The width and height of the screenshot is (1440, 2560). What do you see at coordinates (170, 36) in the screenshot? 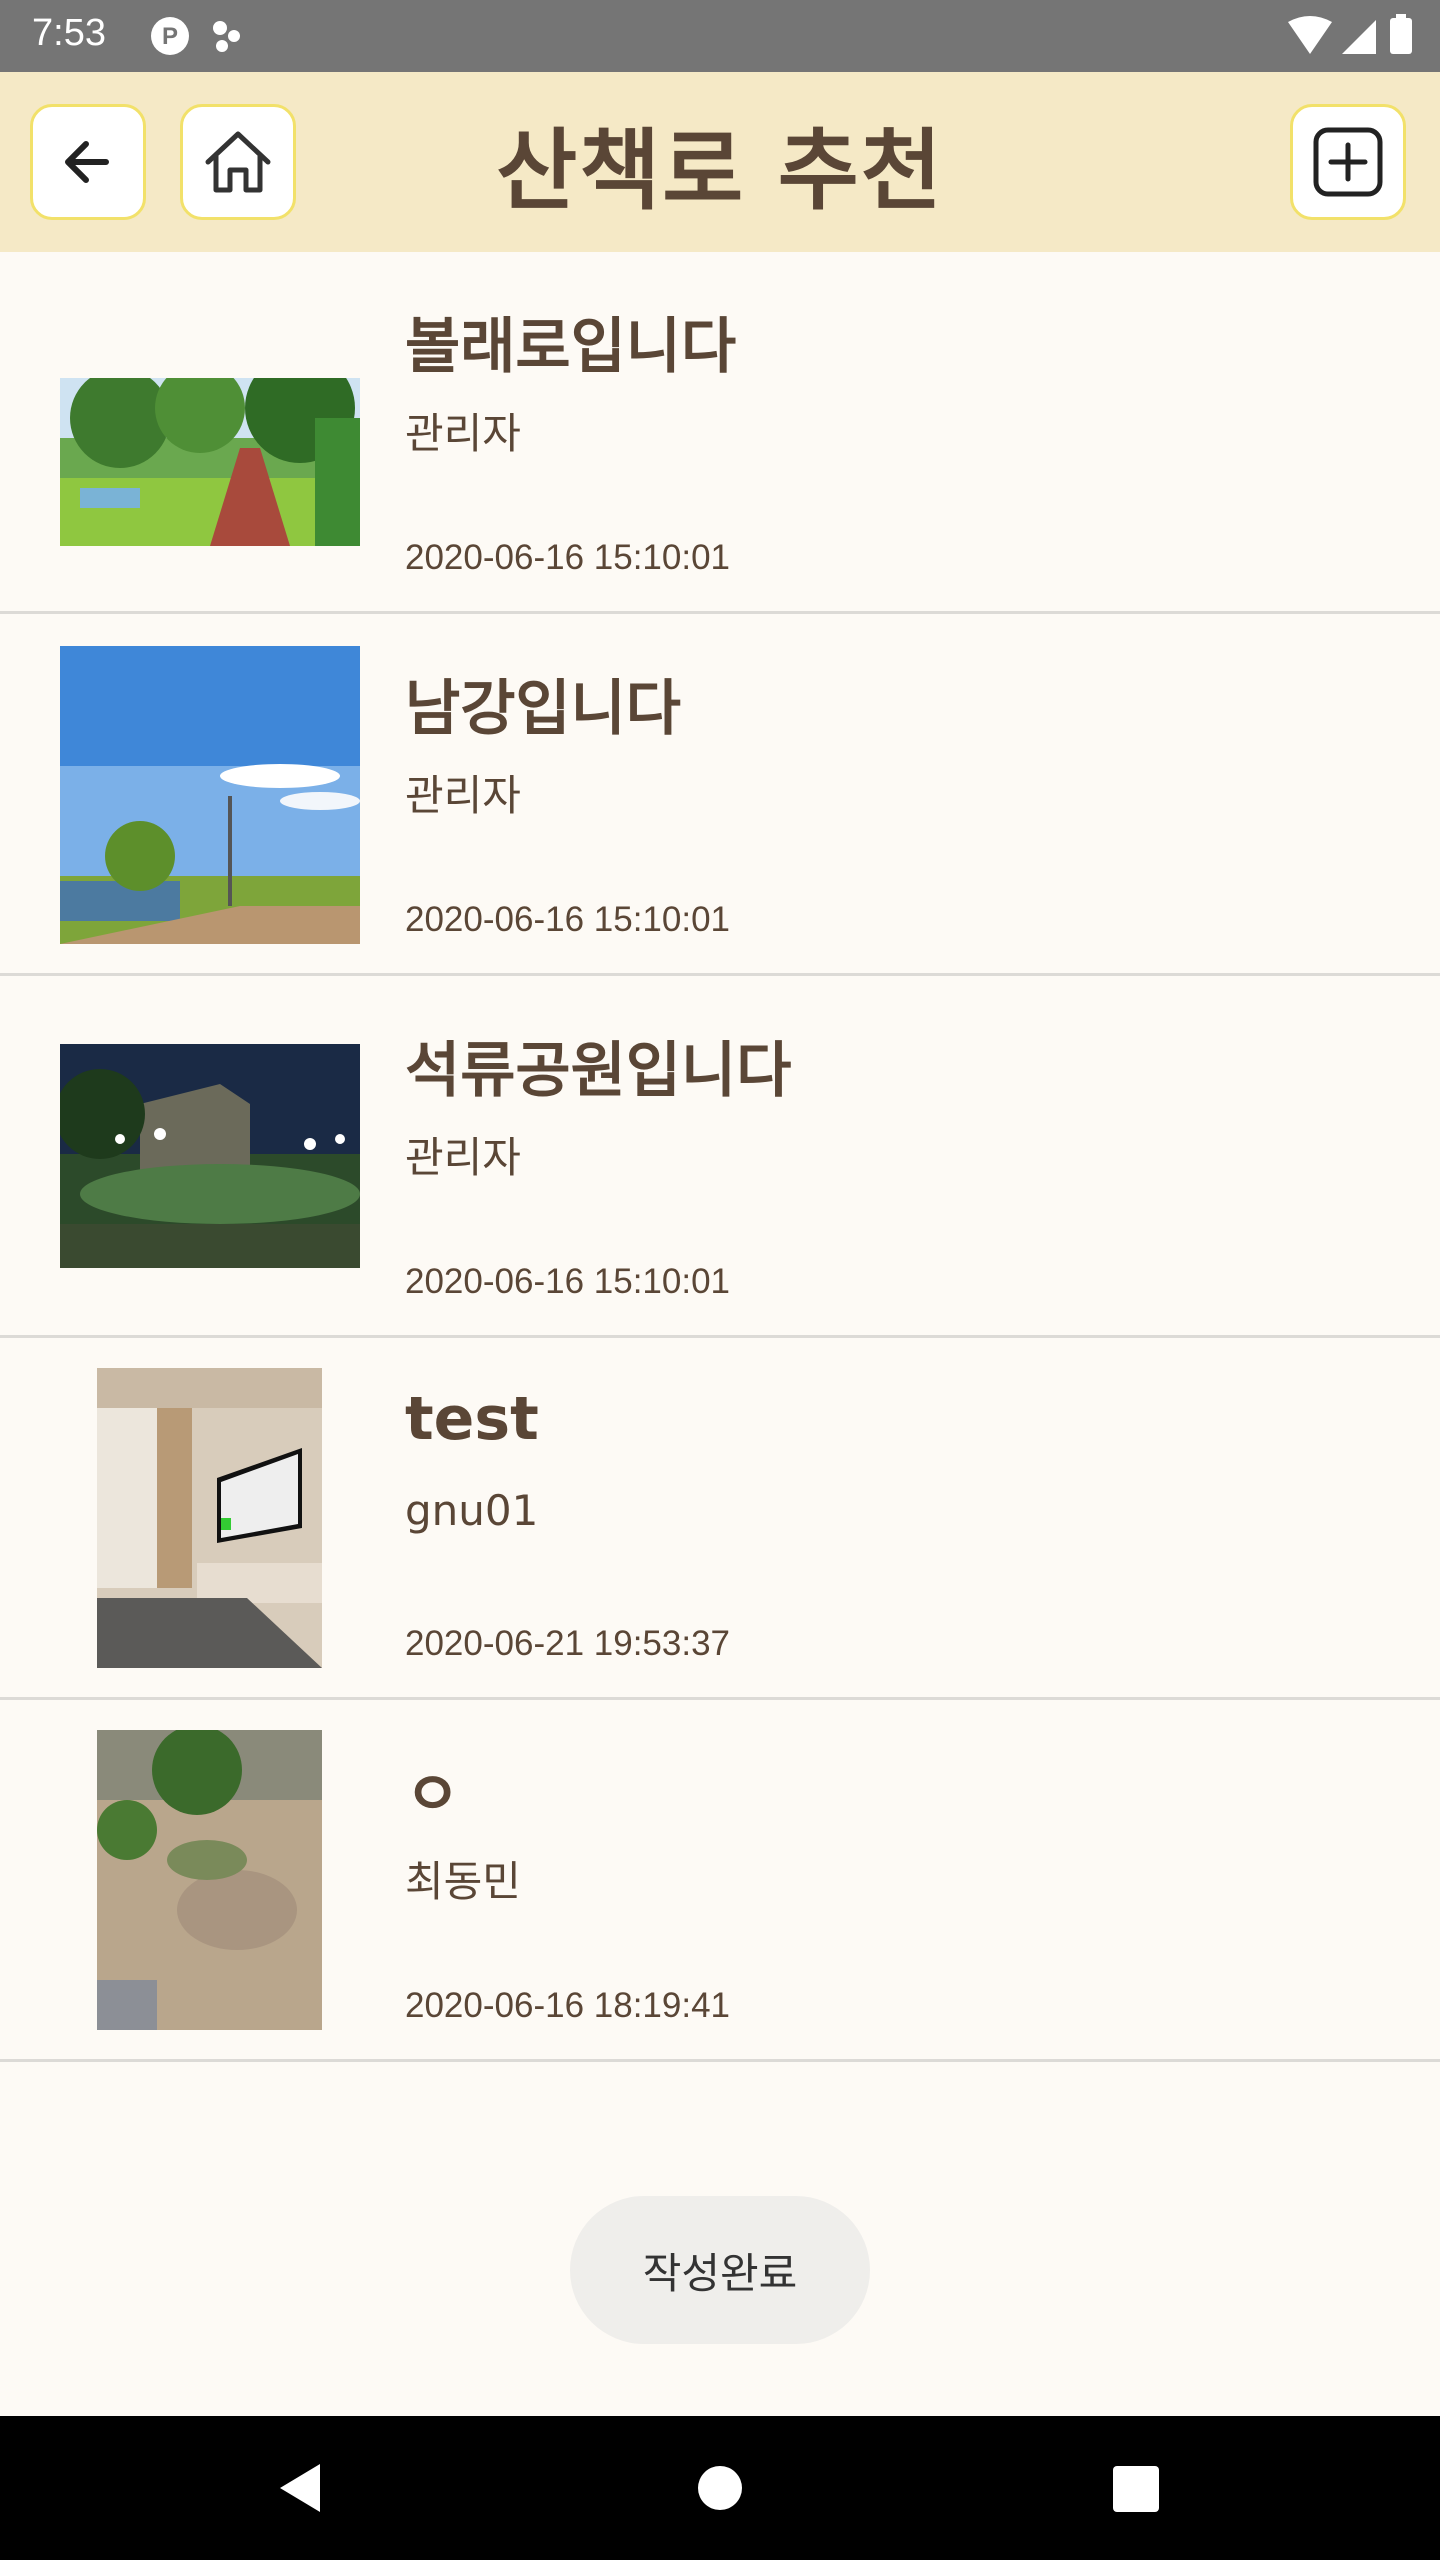
I see `svg-text: P` at bounding box center [170, 36].